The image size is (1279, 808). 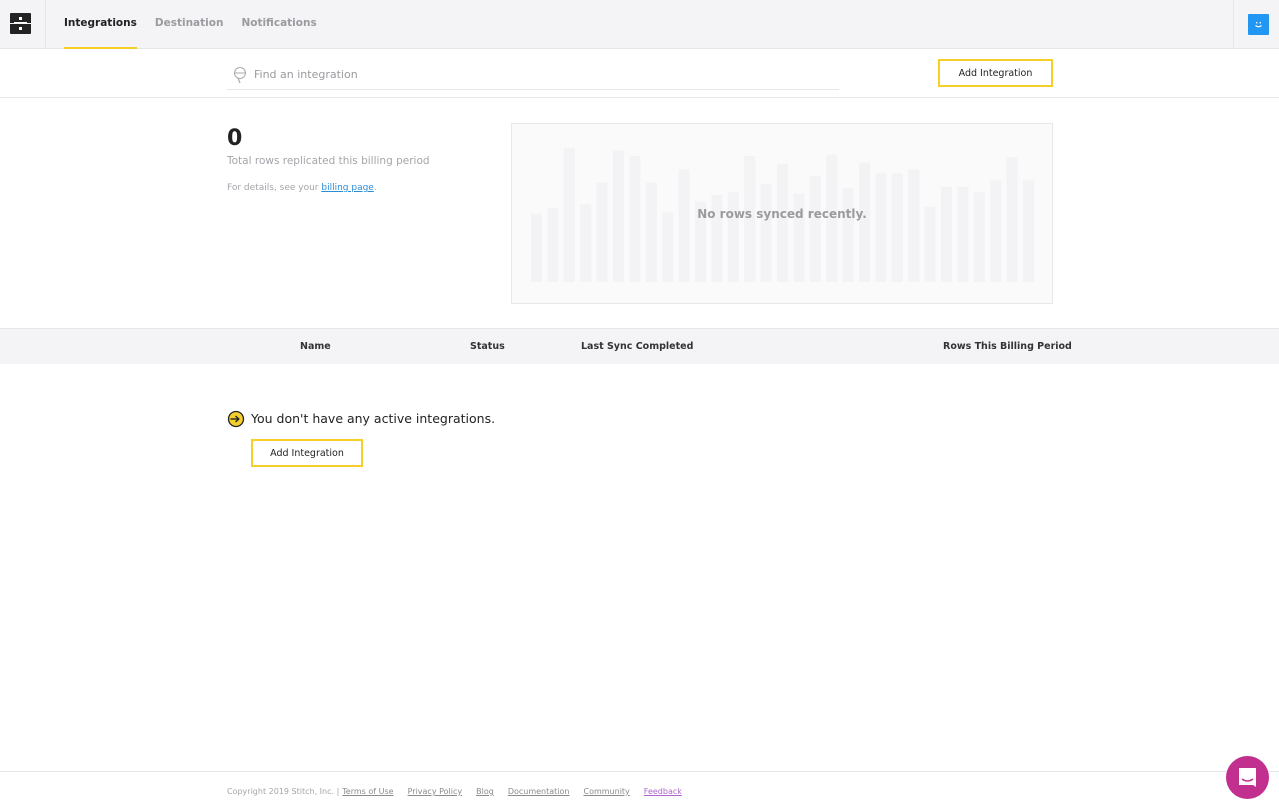 I want to click on arrow-circle-icon, so click(x=236, y=419).